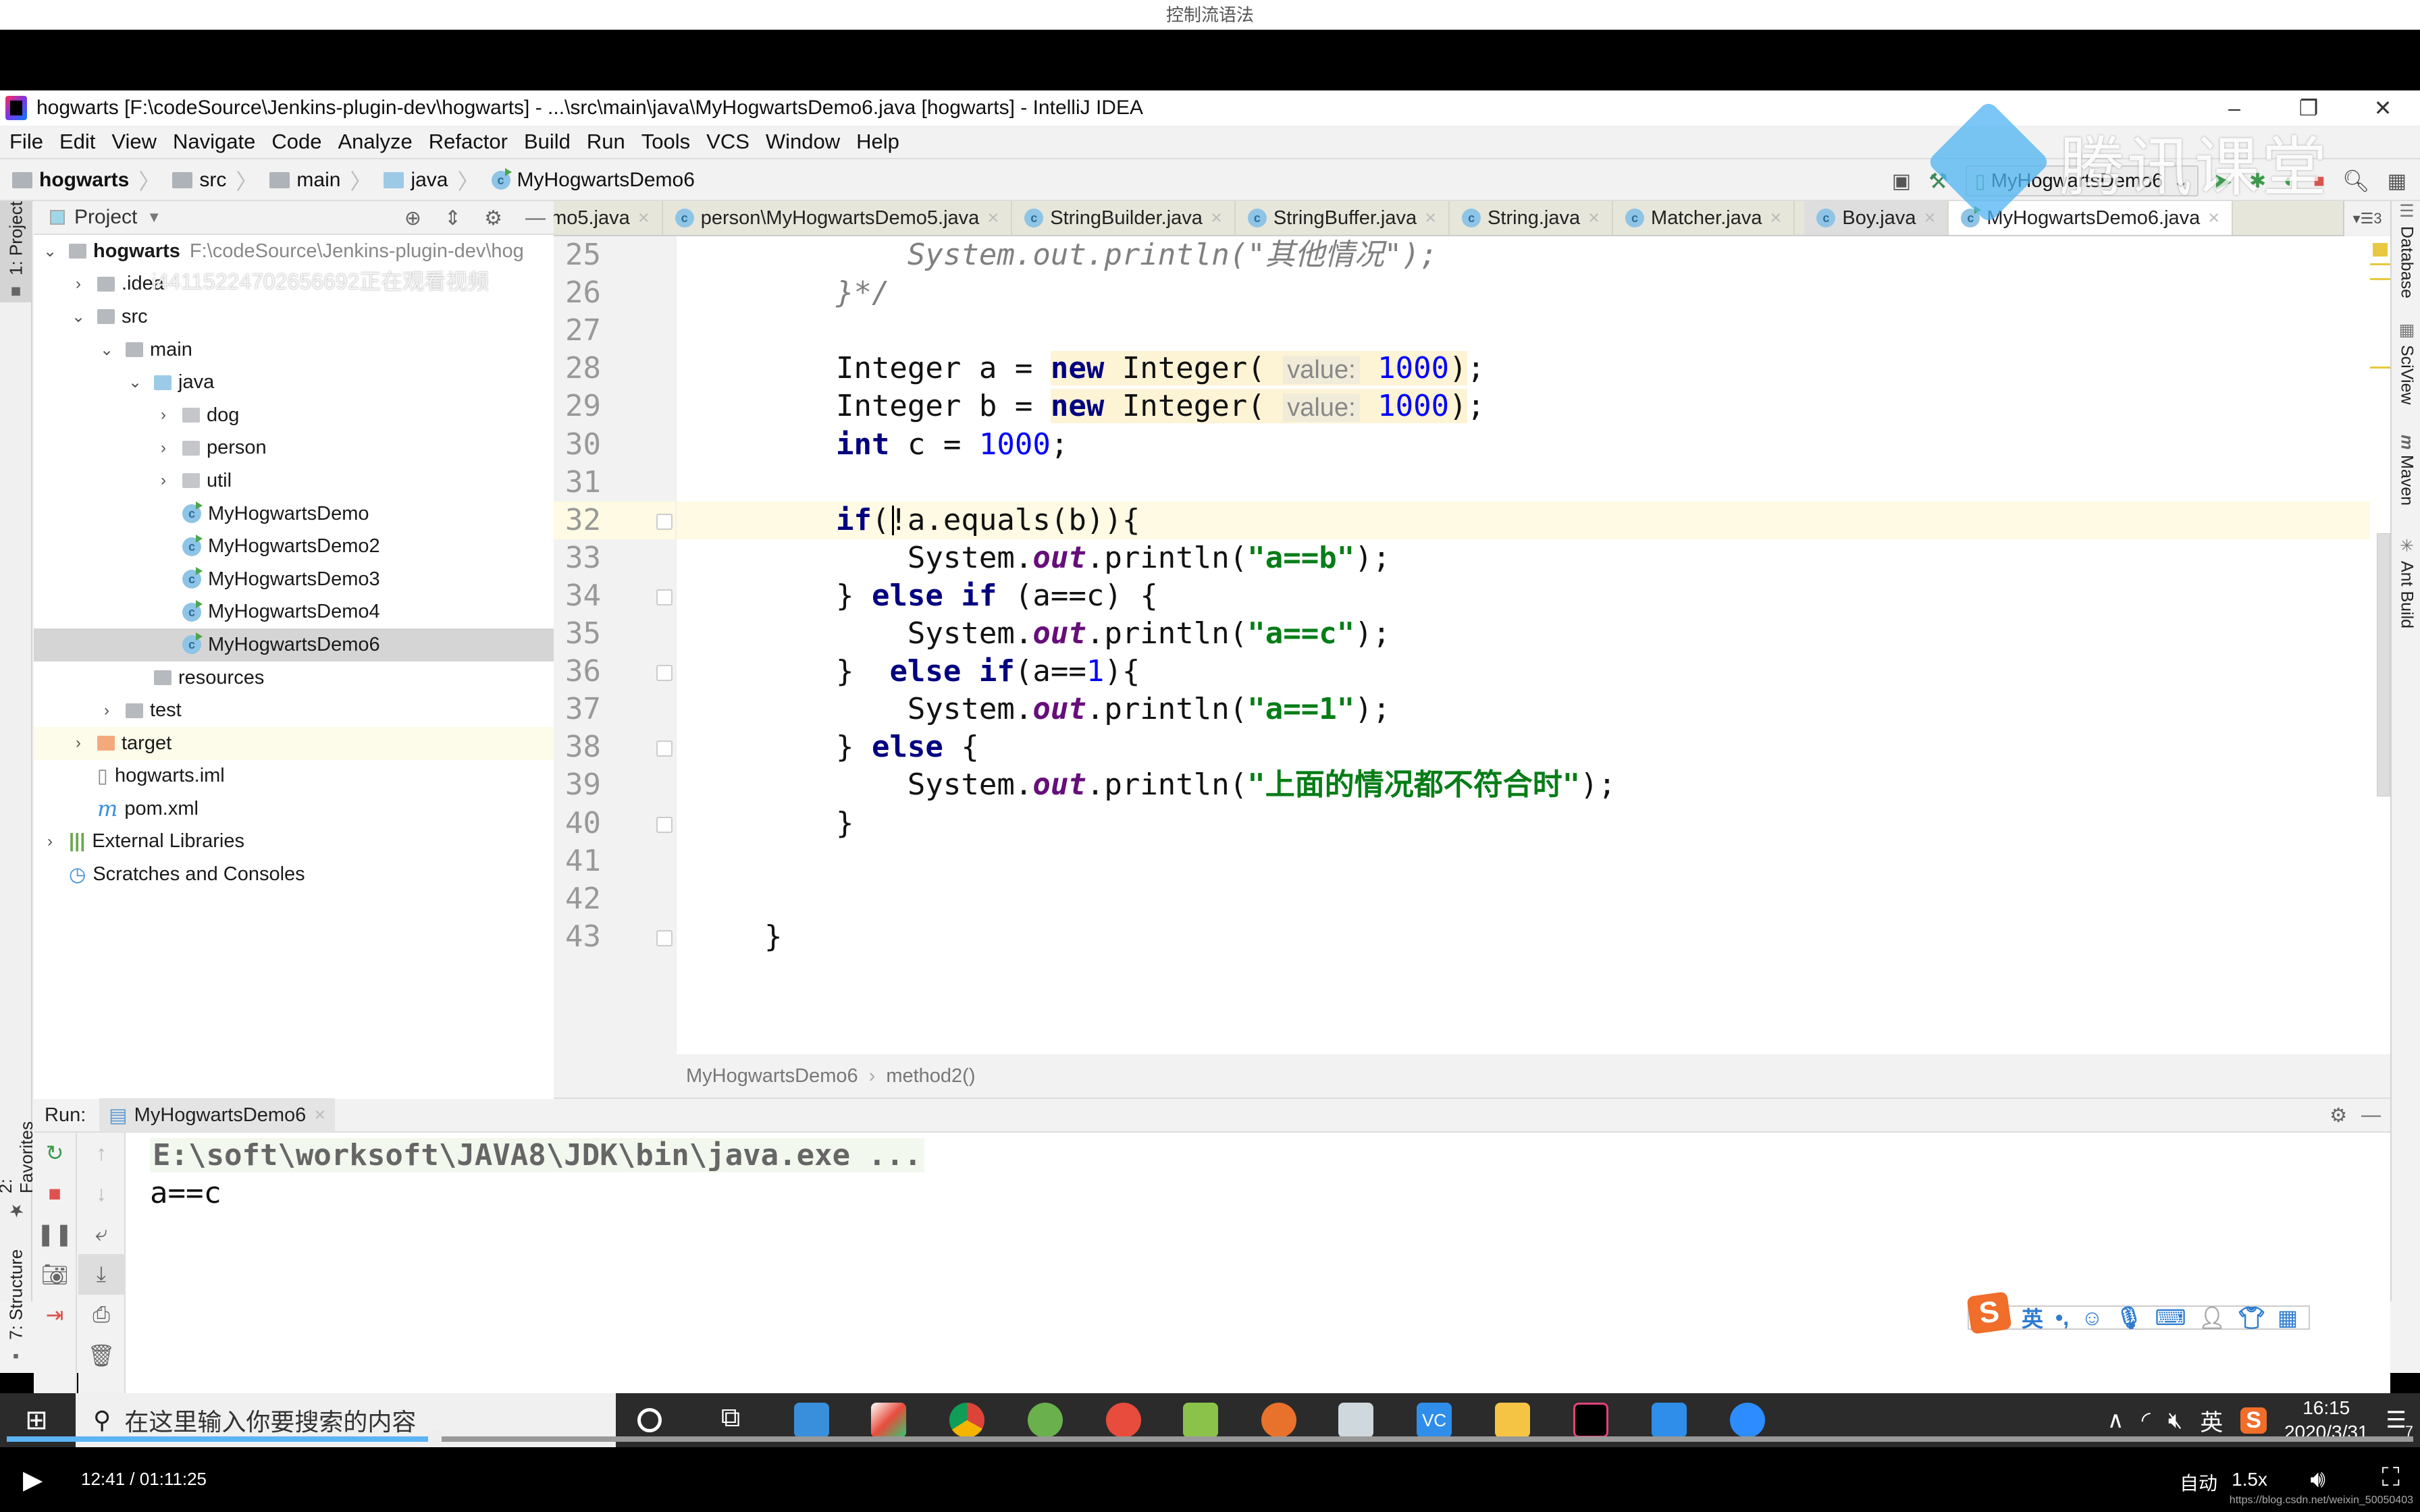  What do you see at coordinates (1434, 1420) in the screenshot?
I see `vc-icon: VC` at bounding box center [1434, 1420].